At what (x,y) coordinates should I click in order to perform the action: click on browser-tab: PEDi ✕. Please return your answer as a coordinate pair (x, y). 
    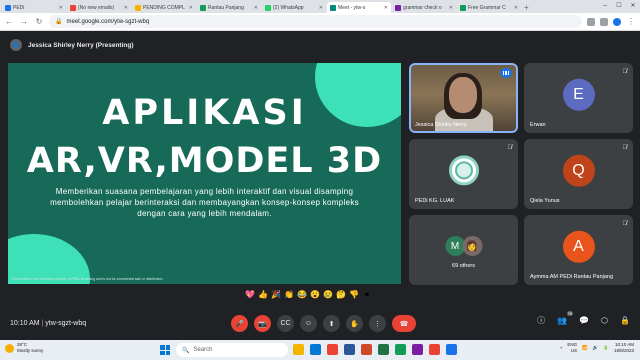
    Looking at the image, I should click on (34, 7).